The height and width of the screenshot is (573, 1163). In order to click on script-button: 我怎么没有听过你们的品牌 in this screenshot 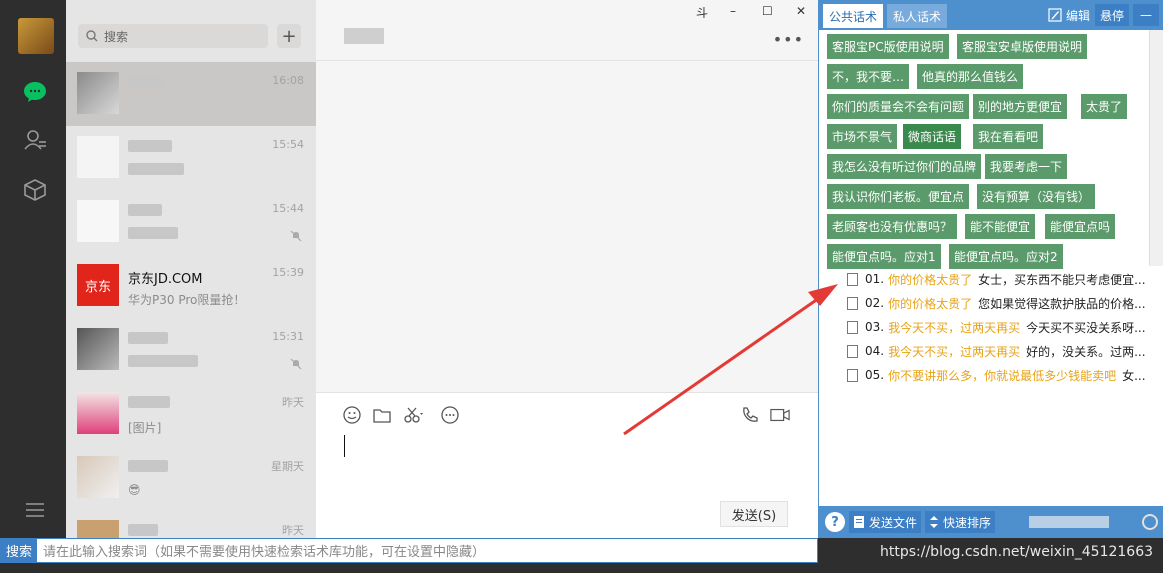, I will do `click(904, 166)`.